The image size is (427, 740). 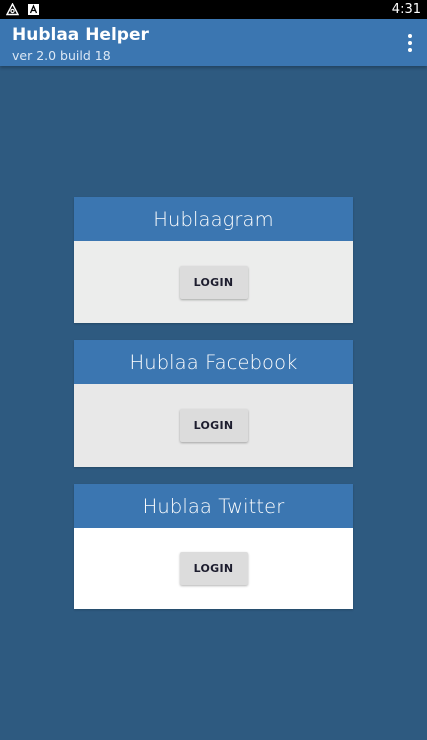 I want to click on status-icons, so click(x=23, y=9).